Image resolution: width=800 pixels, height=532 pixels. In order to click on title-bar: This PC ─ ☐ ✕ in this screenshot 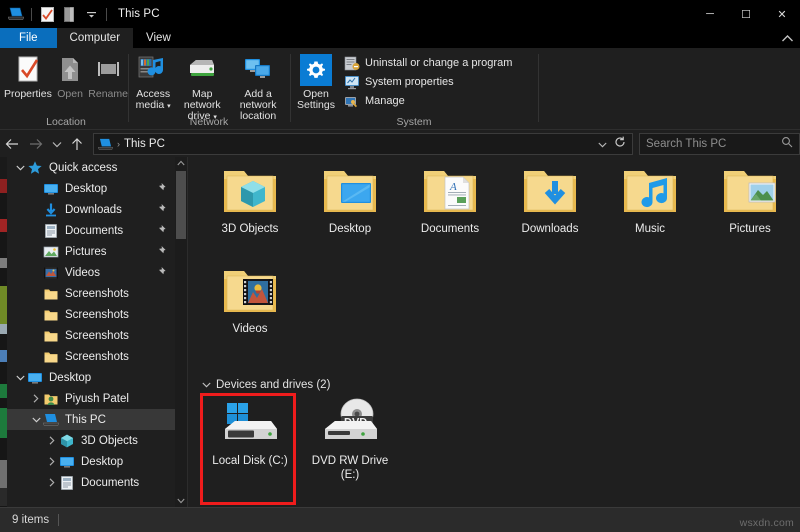, I will do `click(400, 14)`.